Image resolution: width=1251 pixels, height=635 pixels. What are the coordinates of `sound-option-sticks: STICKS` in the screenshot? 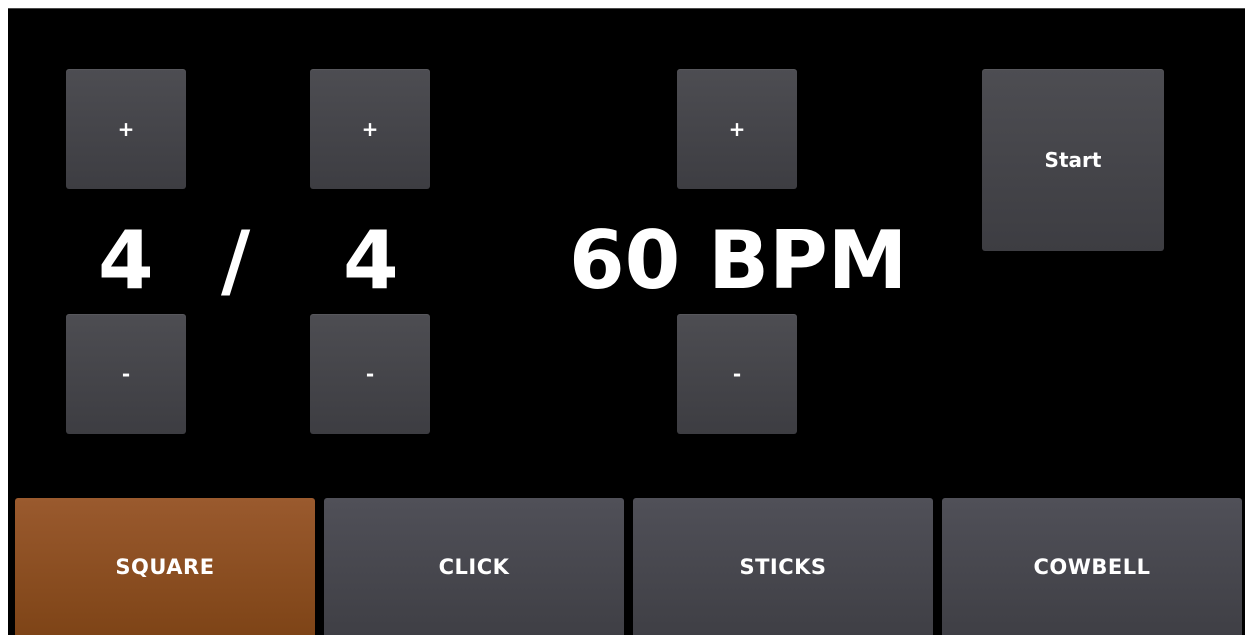 It's located at (783, 566).